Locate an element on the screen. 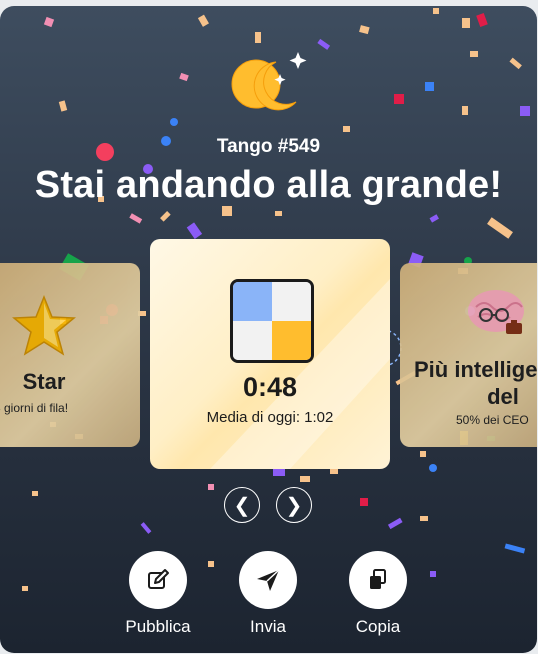 The width and height of the screenshot is (538, 654). carousel-card-star: Star 3 giorni di fila! is located at coordinates (70, 355).